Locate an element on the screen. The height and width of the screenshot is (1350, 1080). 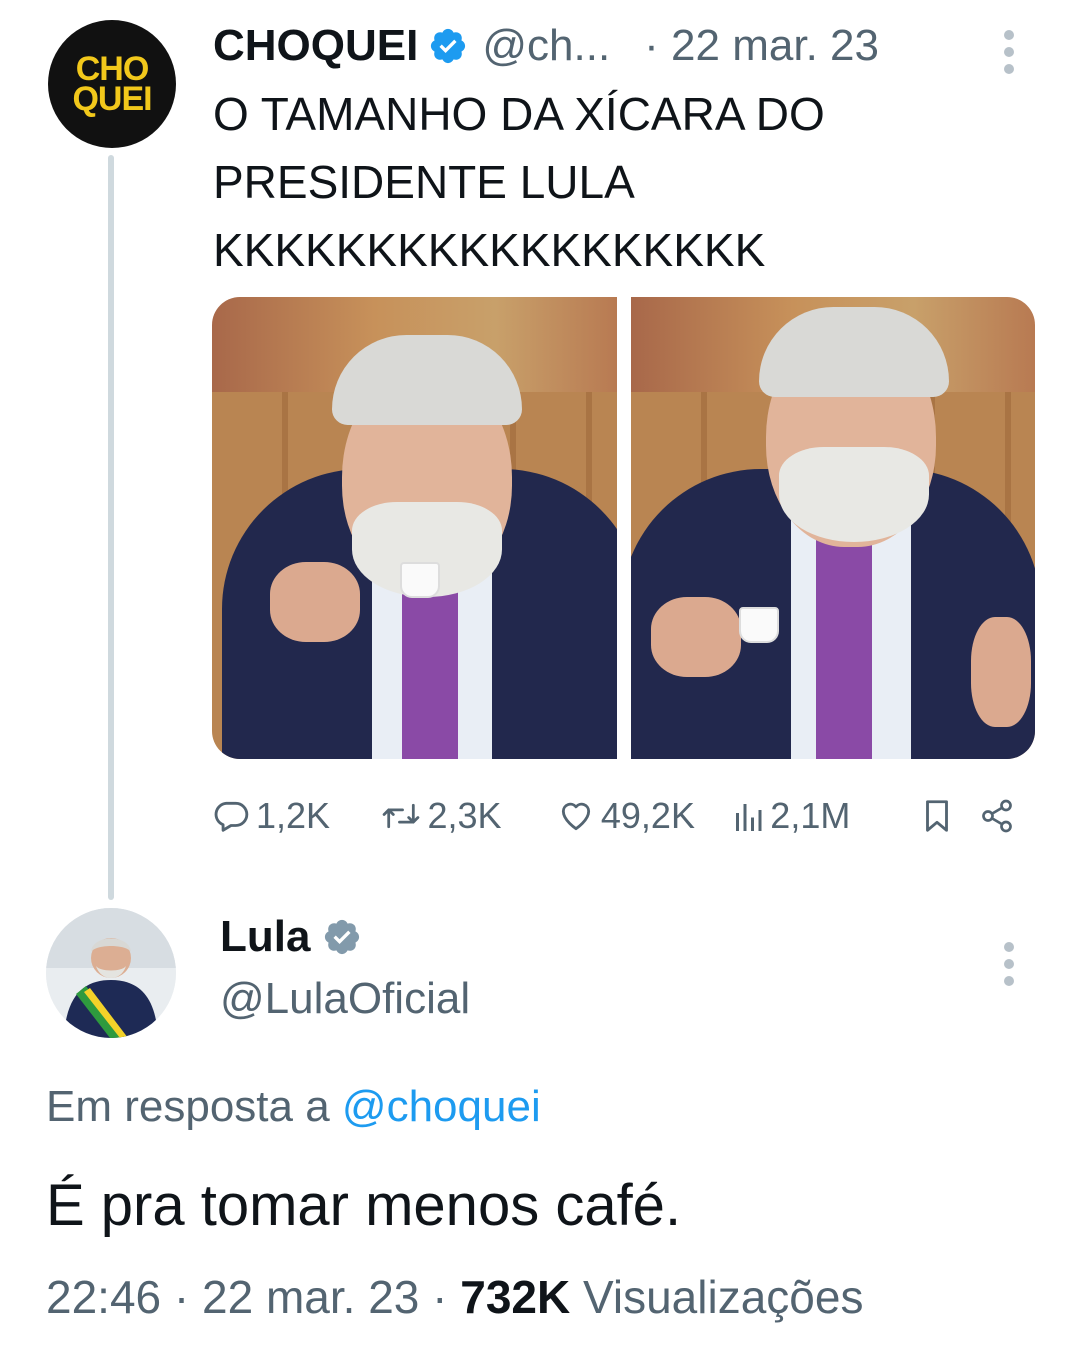
author-name: CHOQUEI is located at coordinates (315, 46).